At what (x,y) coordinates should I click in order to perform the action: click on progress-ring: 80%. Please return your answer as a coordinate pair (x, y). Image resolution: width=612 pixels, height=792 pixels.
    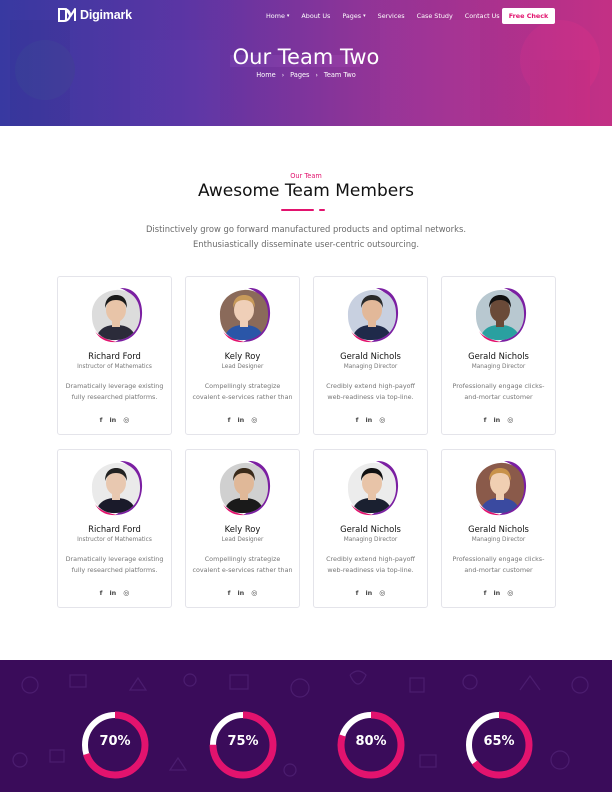
    Looking at the image, I should click on (371, 745).